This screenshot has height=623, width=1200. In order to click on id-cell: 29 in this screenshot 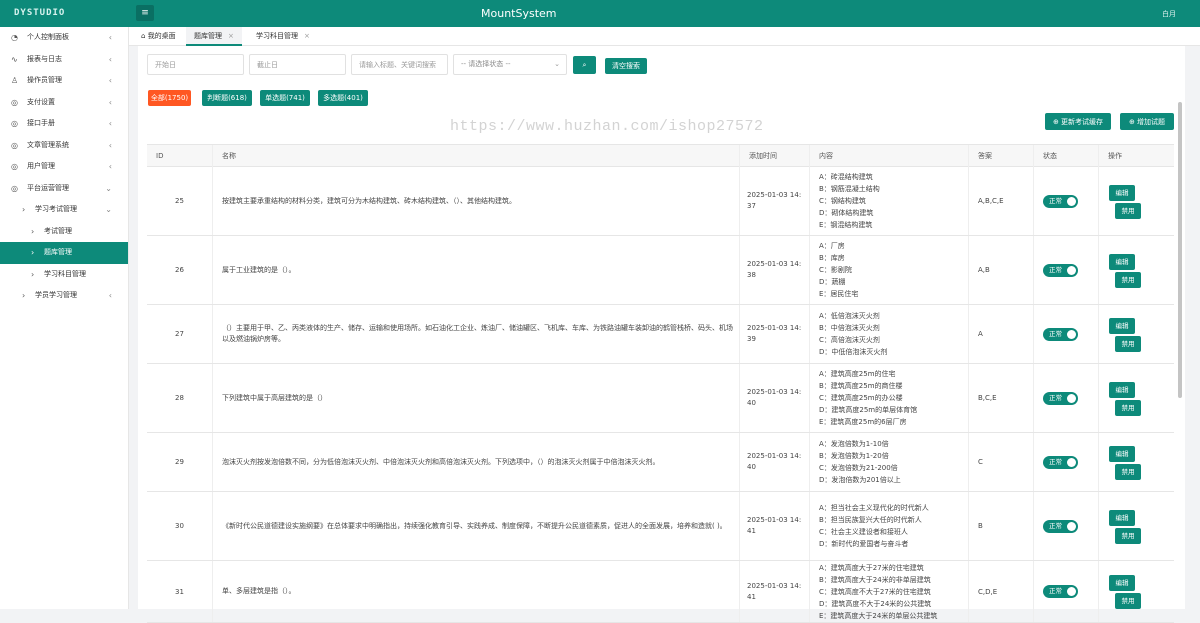, I will do `click(179, 462)`.